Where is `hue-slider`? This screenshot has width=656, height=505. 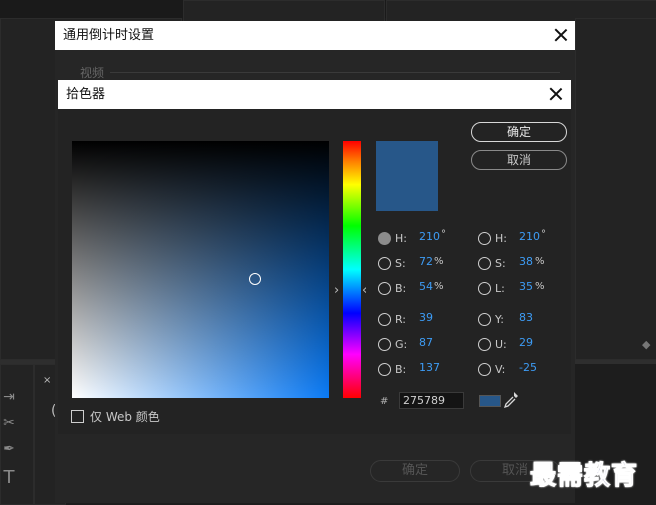
hue-slider is located at coordinates (352, 269).